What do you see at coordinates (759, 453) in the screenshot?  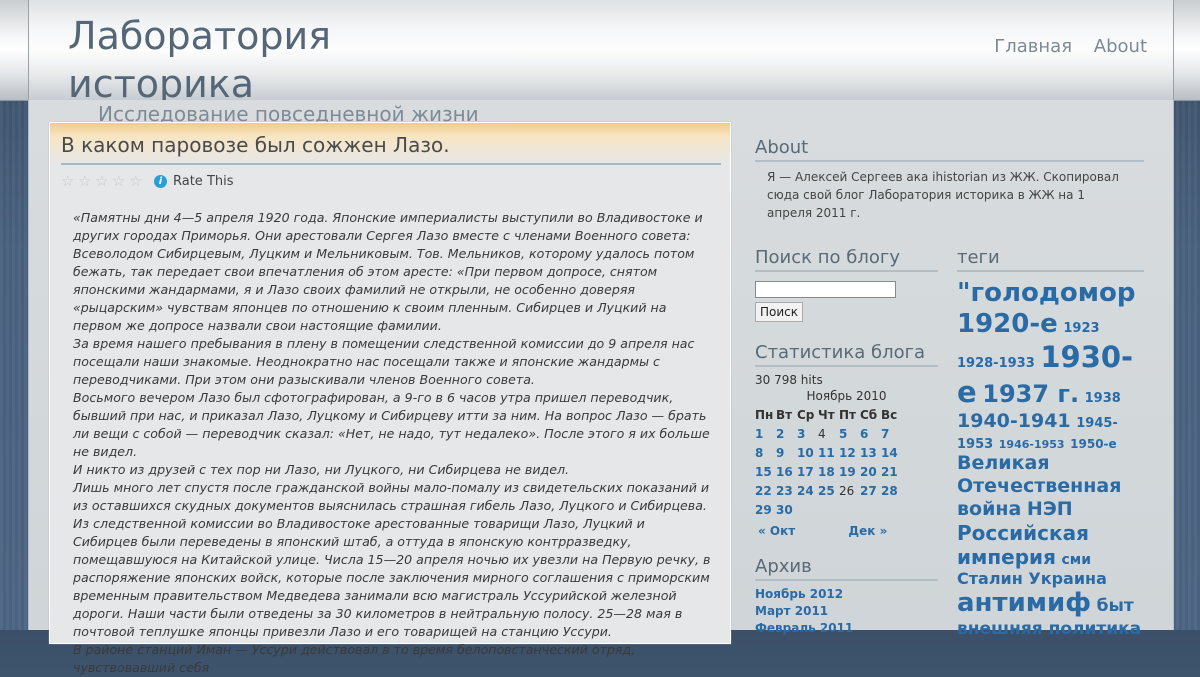 I see `calendar-day-link: 8` at bounding box center [759, 453].